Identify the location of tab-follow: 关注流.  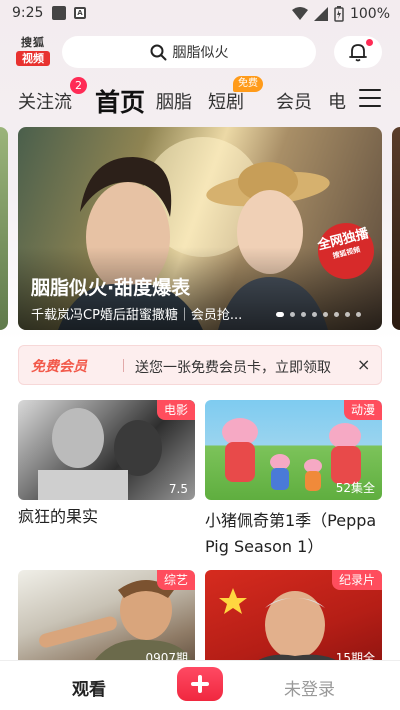
(45, 101).